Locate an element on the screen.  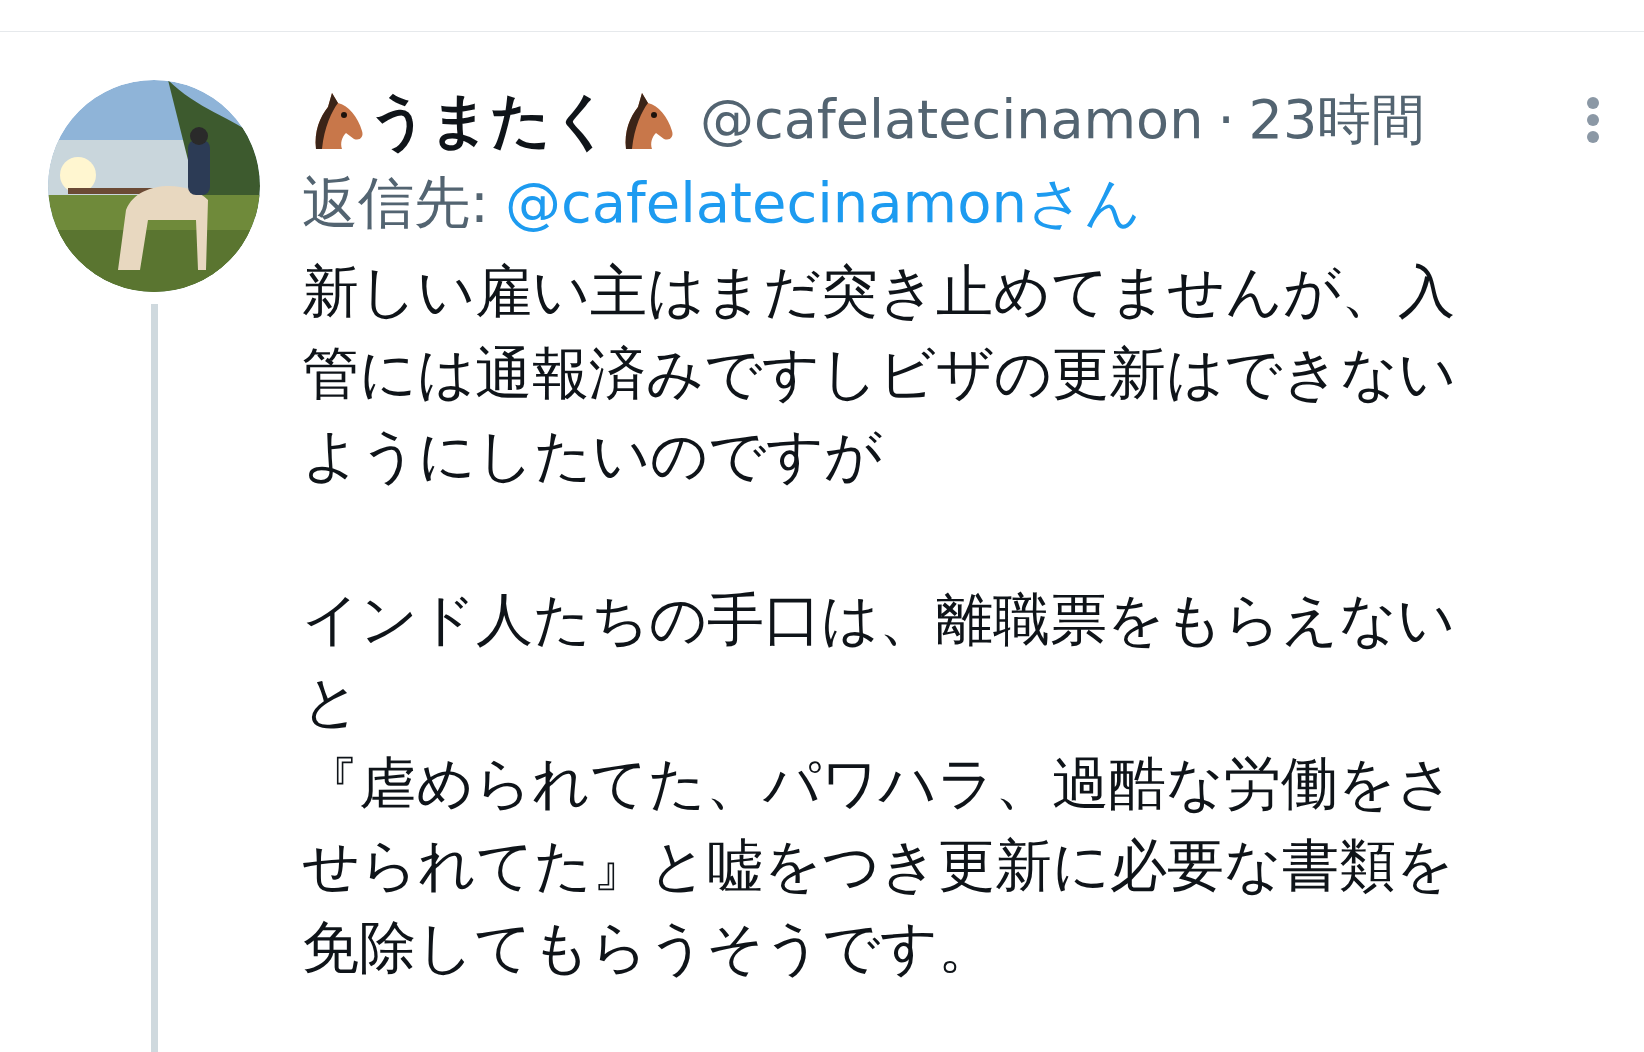
post-text-line: と is located at coordinates (331, 701).